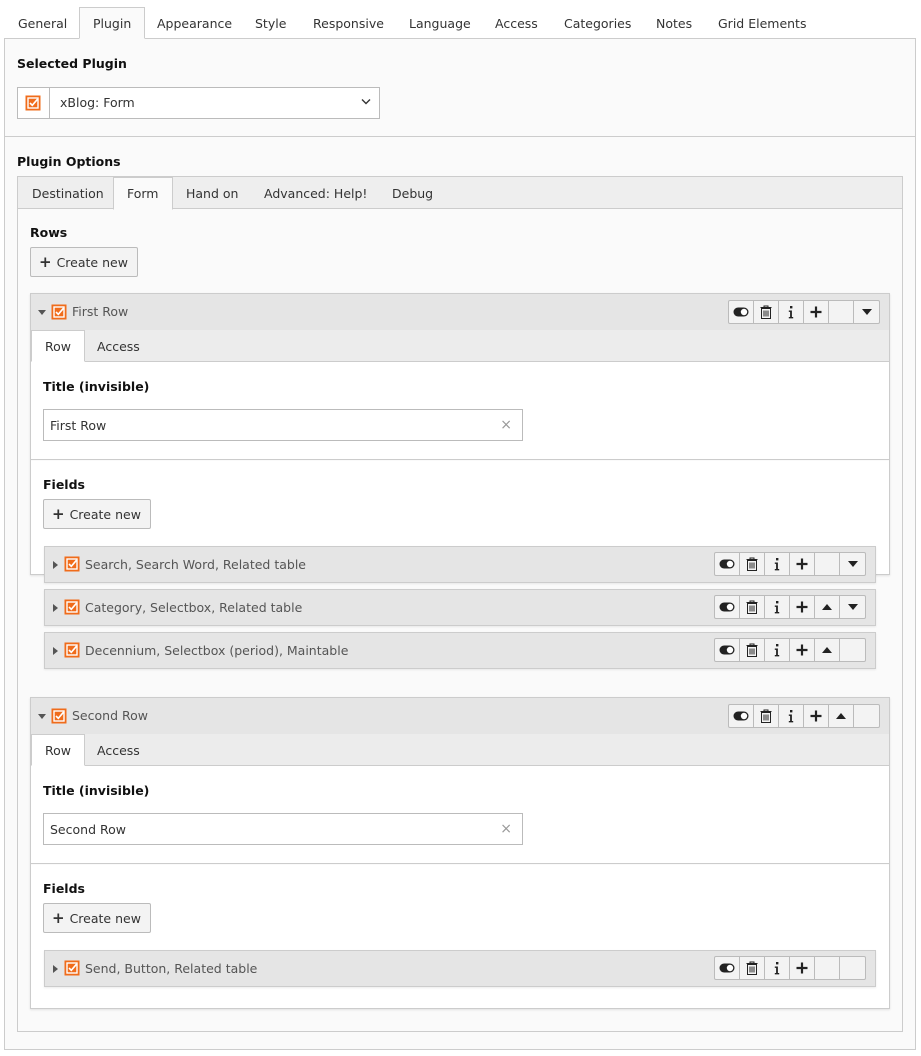 The width and height of the screenshot is (921, 1056). I want to click on field-record-header: Decennium, Selectbox (period), Maintable, so click(460, 650).